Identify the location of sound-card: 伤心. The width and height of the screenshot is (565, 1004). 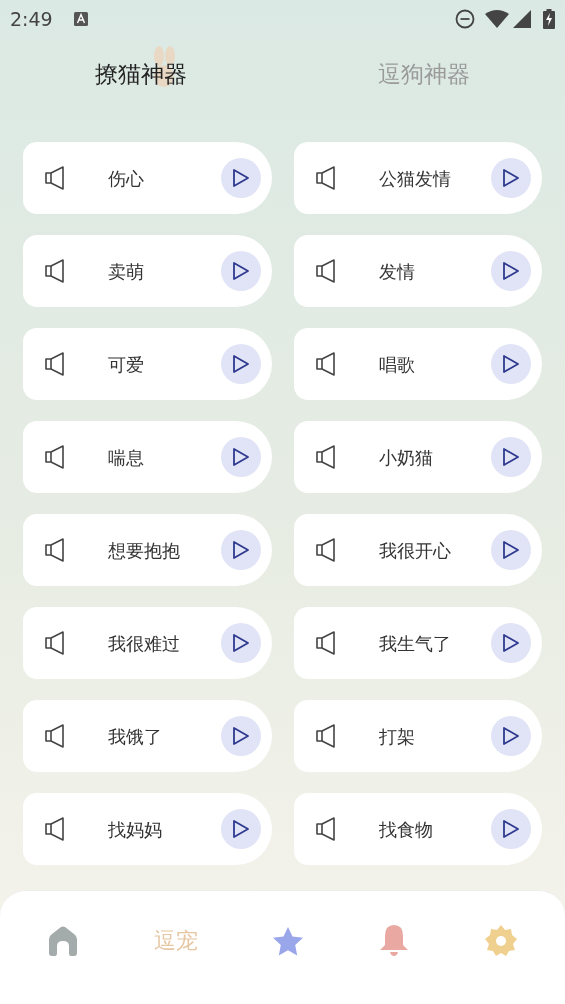
(147, 178).